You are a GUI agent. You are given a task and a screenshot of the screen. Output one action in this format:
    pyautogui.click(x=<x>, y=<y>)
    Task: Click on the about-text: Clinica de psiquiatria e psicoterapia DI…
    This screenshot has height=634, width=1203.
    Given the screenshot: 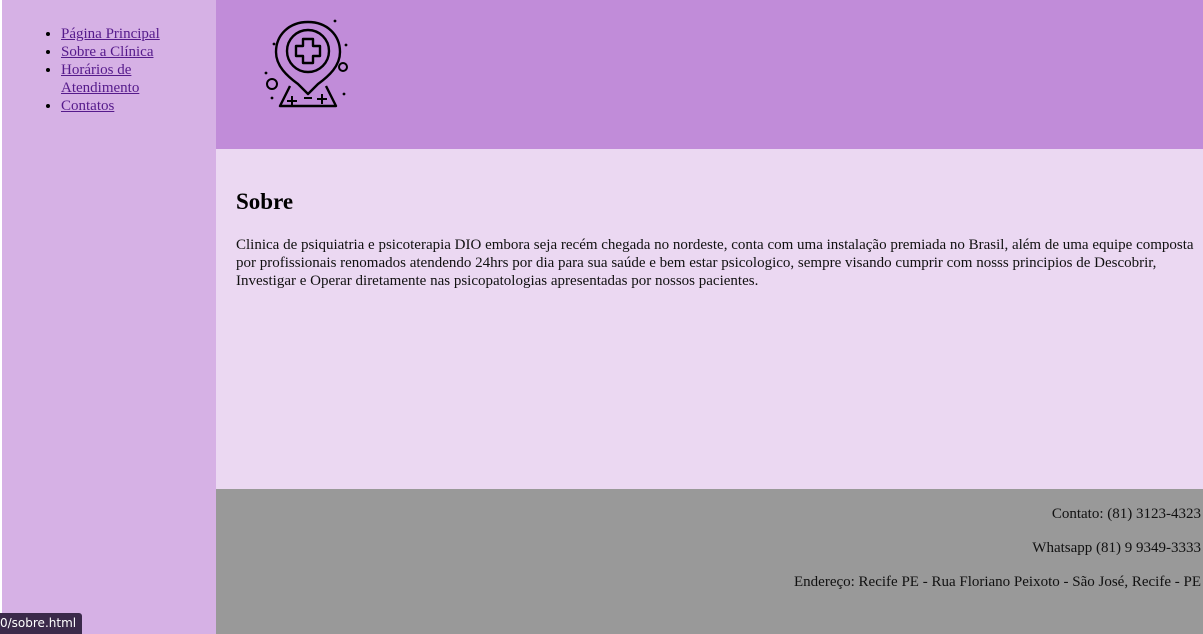 What is the action you would take?
    pyautogui.click(x=715, y=263)
    